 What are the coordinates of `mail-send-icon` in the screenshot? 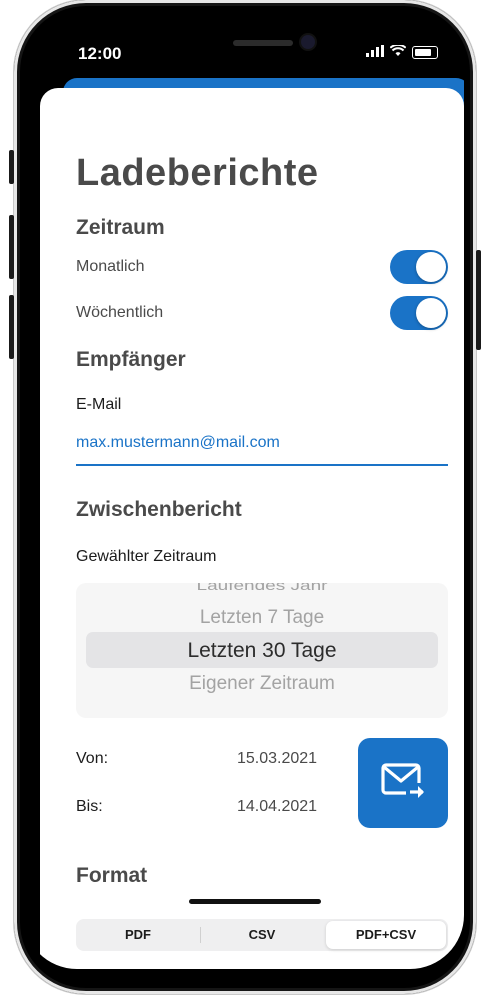 It's located at (403, 783).